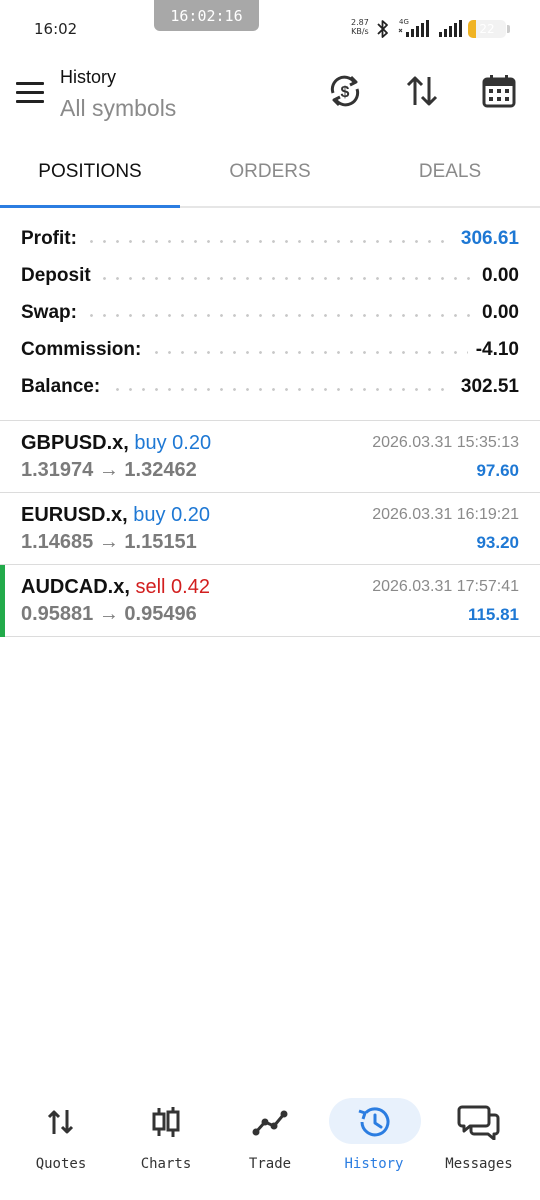 The width and height of the screenshot is (540, 1200). What do you see at coordinates (422, 91) in the screenshot?
I see `sort-icon` at bounding box center [422, 91].